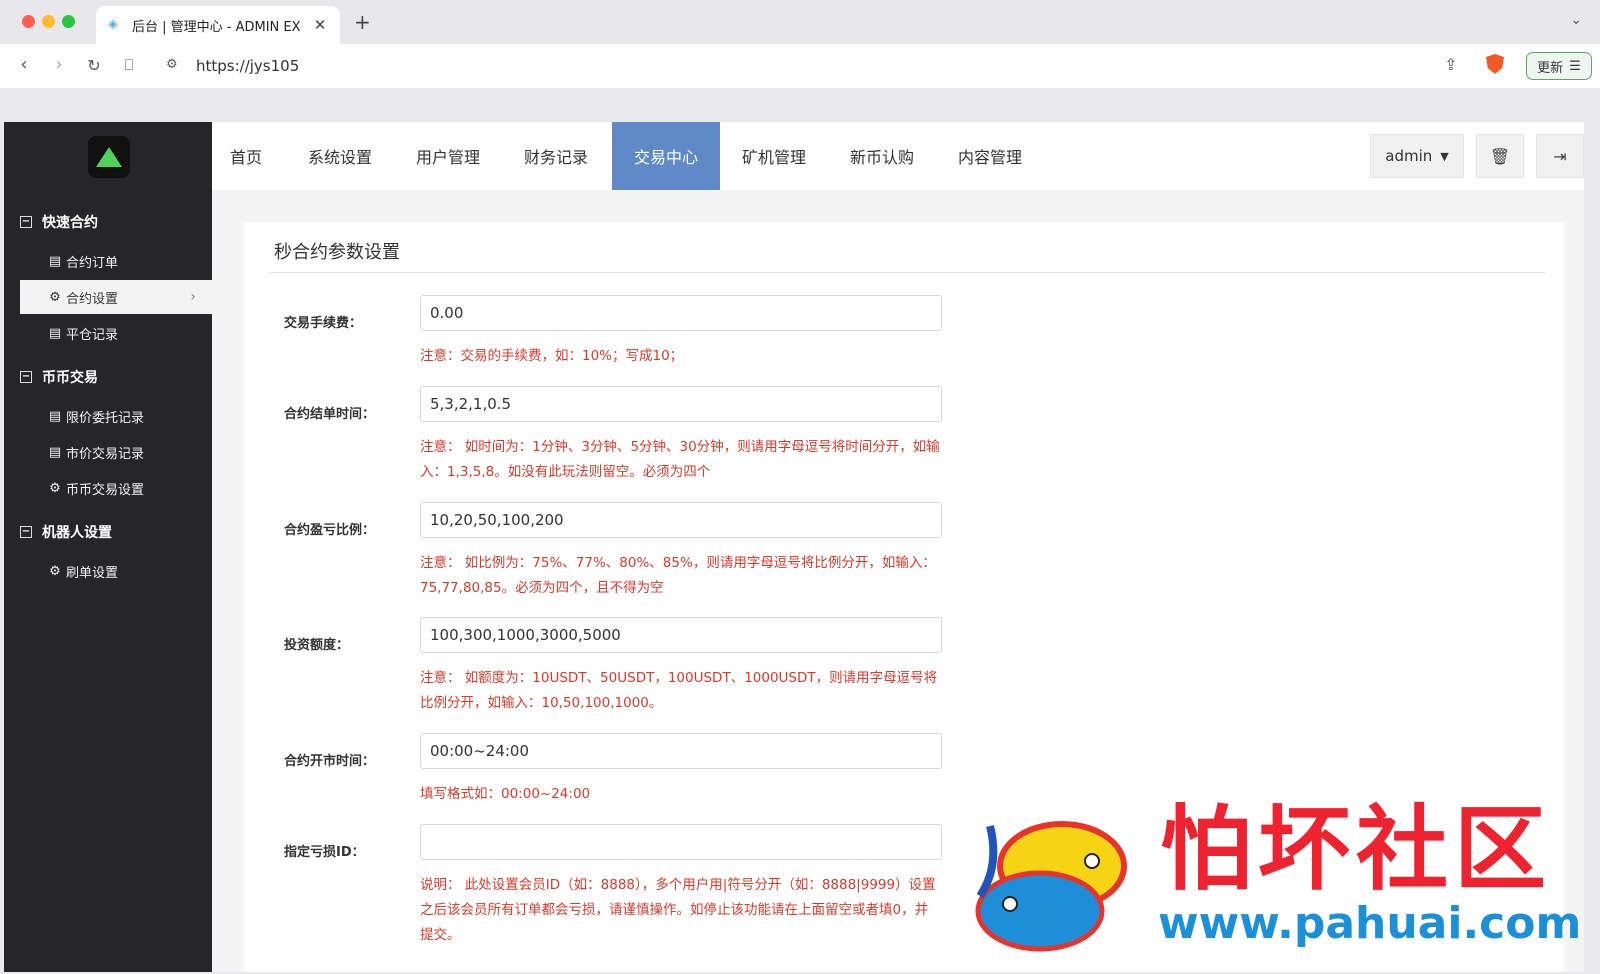 The image size is (1600, 974). Describe the element at coordinates (774, 156) in the screenshot. I see `tab-miner-management: 矿机管理` at that location.